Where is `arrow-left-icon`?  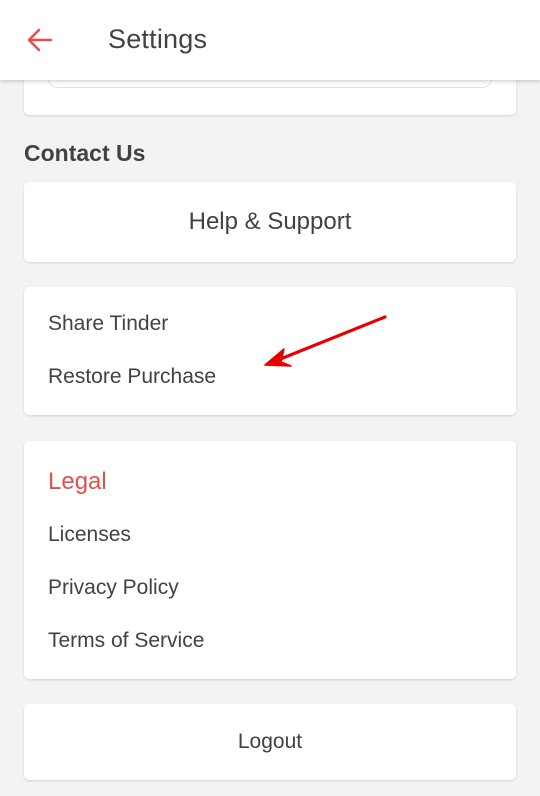
arrow-left-icon is located at coordinates (40, 40).